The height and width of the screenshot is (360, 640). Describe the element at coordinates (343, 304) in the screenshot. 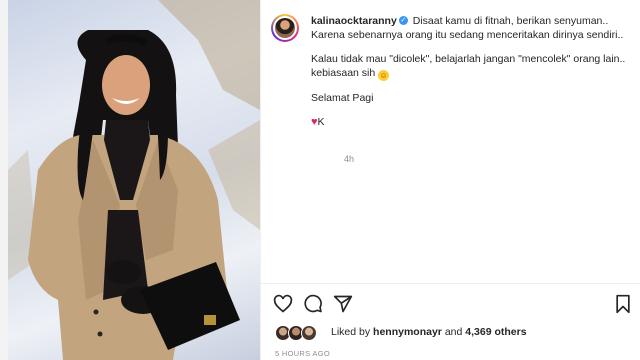

I see `share-icon` at that location.